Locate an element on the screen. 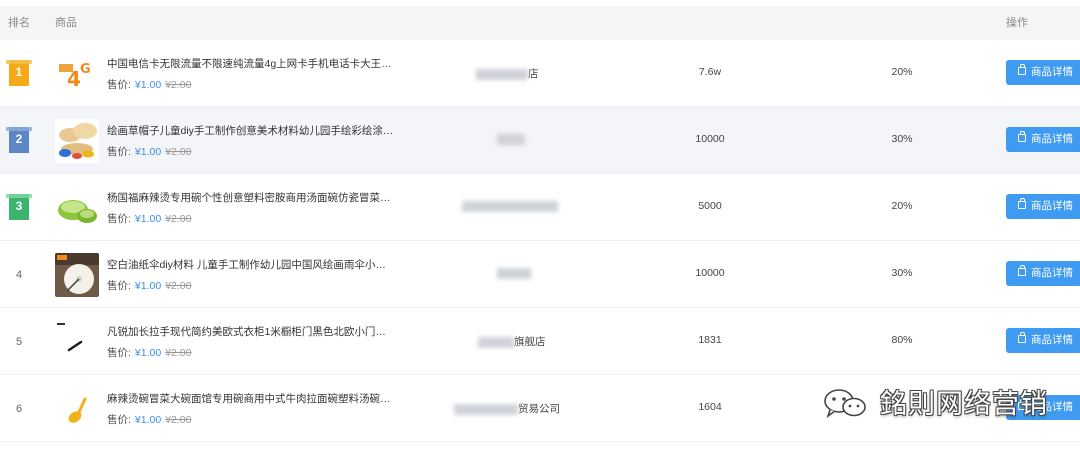 The height and width of the screenshot is (451, 1080). product-thumbnail: 4 G is located at coordinates (77, 74).